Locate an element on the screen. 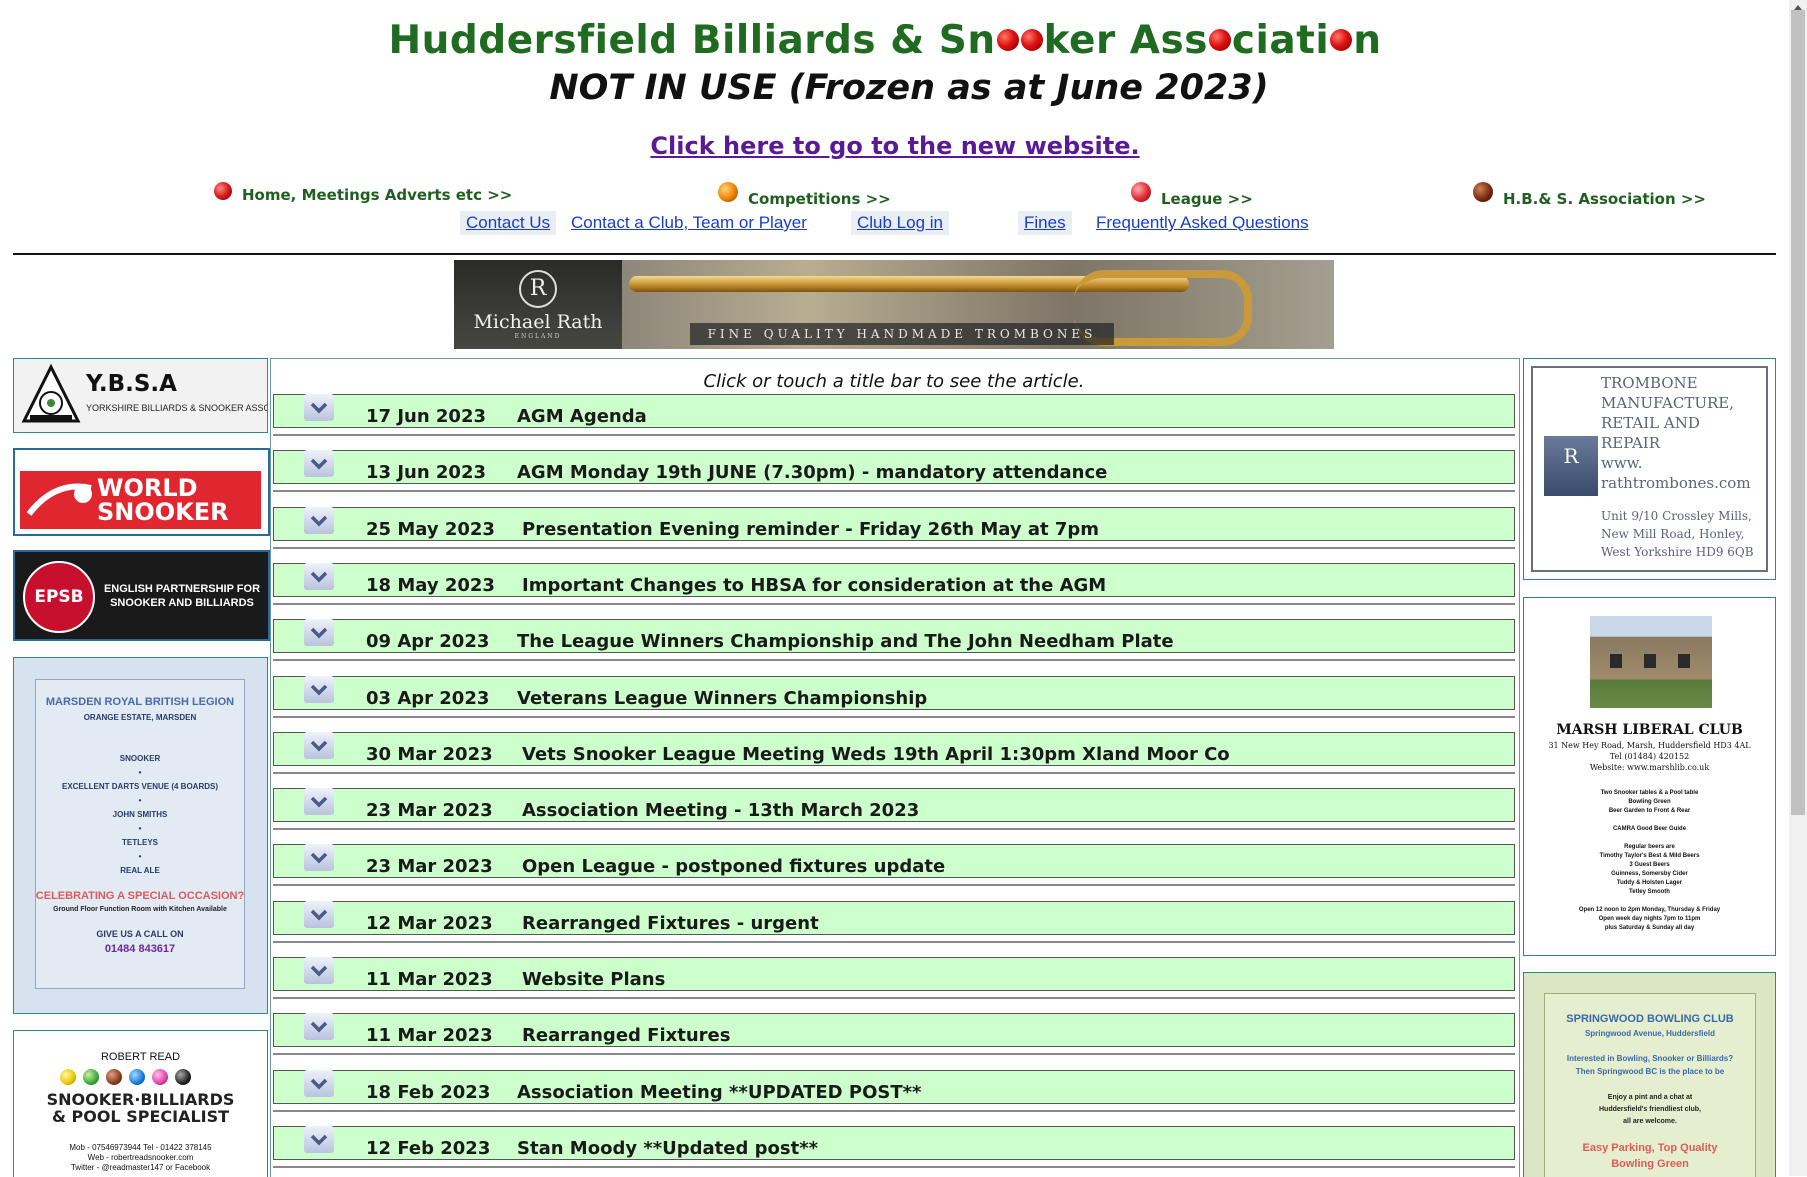 Image resolution: width=1807 pixels, height=1177 pixels. article-title-bar: 17 Jun 2023 AGM Agenda is located at coordinates (894, 411).